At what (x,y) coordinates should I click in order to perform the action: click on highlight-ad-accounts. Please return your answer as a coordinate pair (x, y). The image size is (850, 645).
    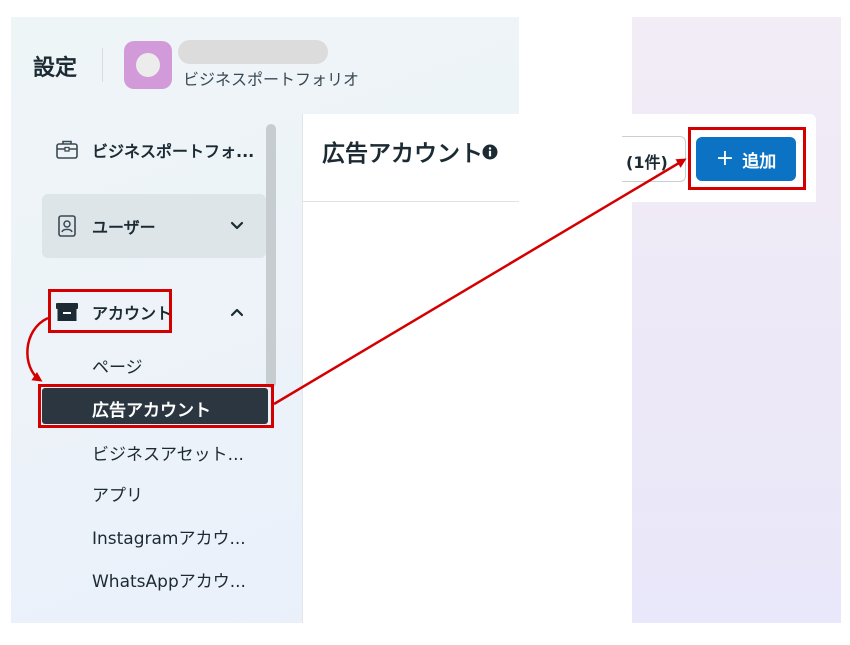
    Looking at the image, I should click on (156, 406).